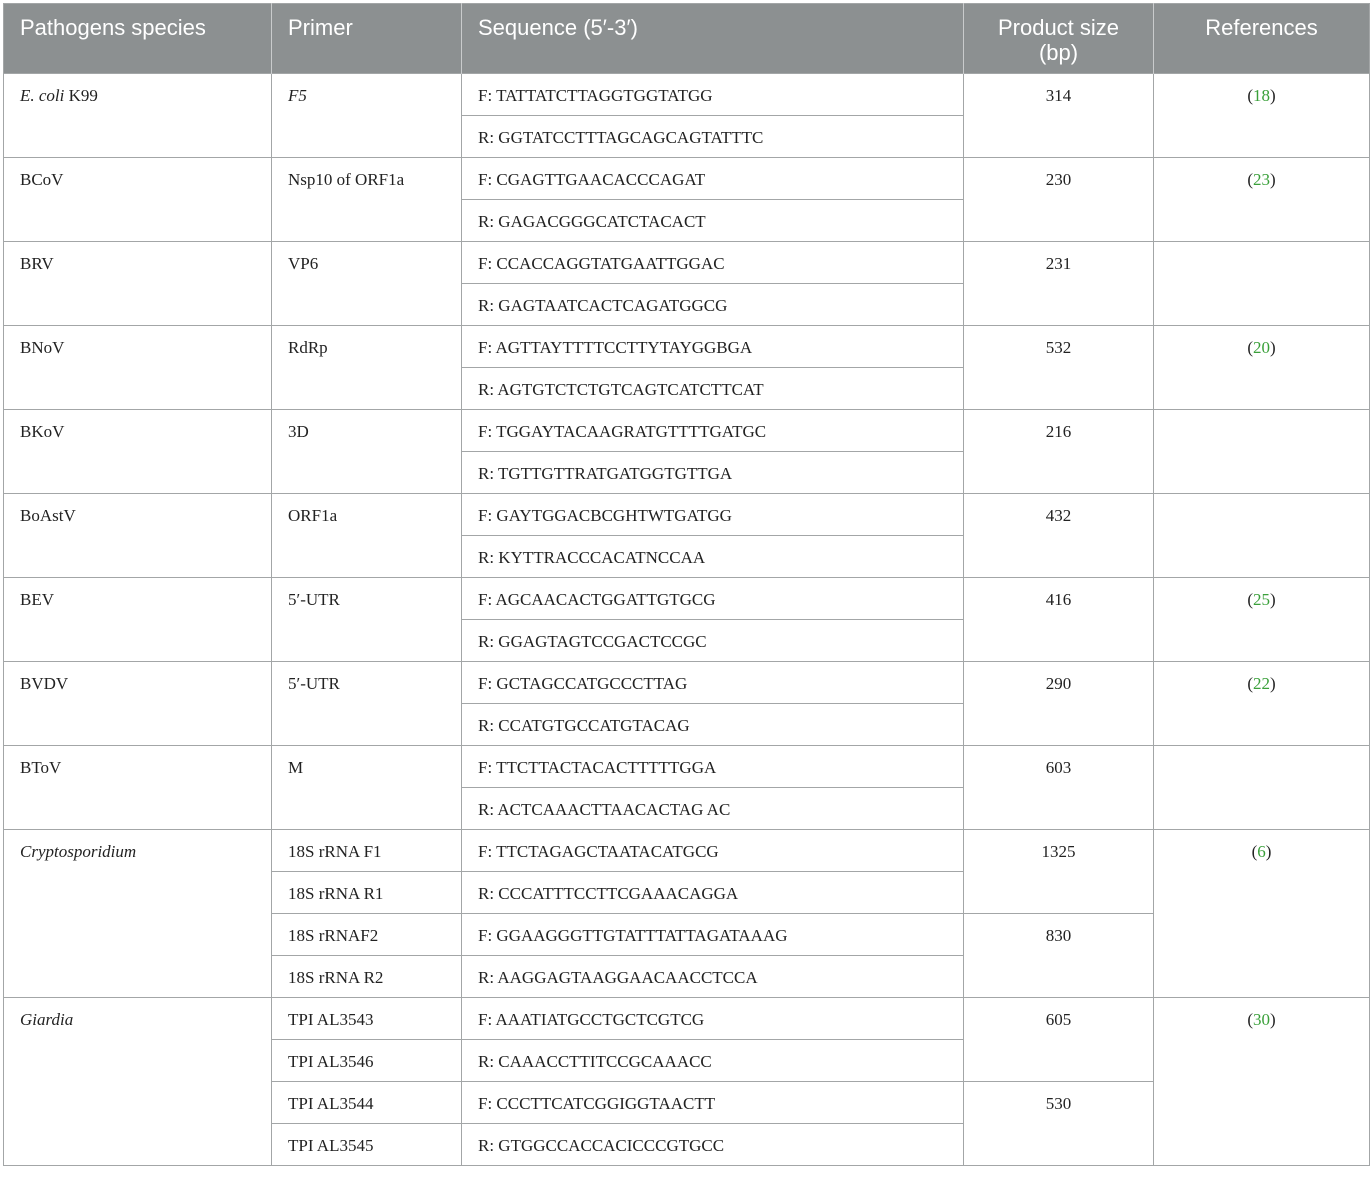 This screenshot has height=1179, width=1372. What do you see at coordinates (1058, 115) in the screenshot?
I see `product-size-cell: 314` at bounding box center [1058, 115].